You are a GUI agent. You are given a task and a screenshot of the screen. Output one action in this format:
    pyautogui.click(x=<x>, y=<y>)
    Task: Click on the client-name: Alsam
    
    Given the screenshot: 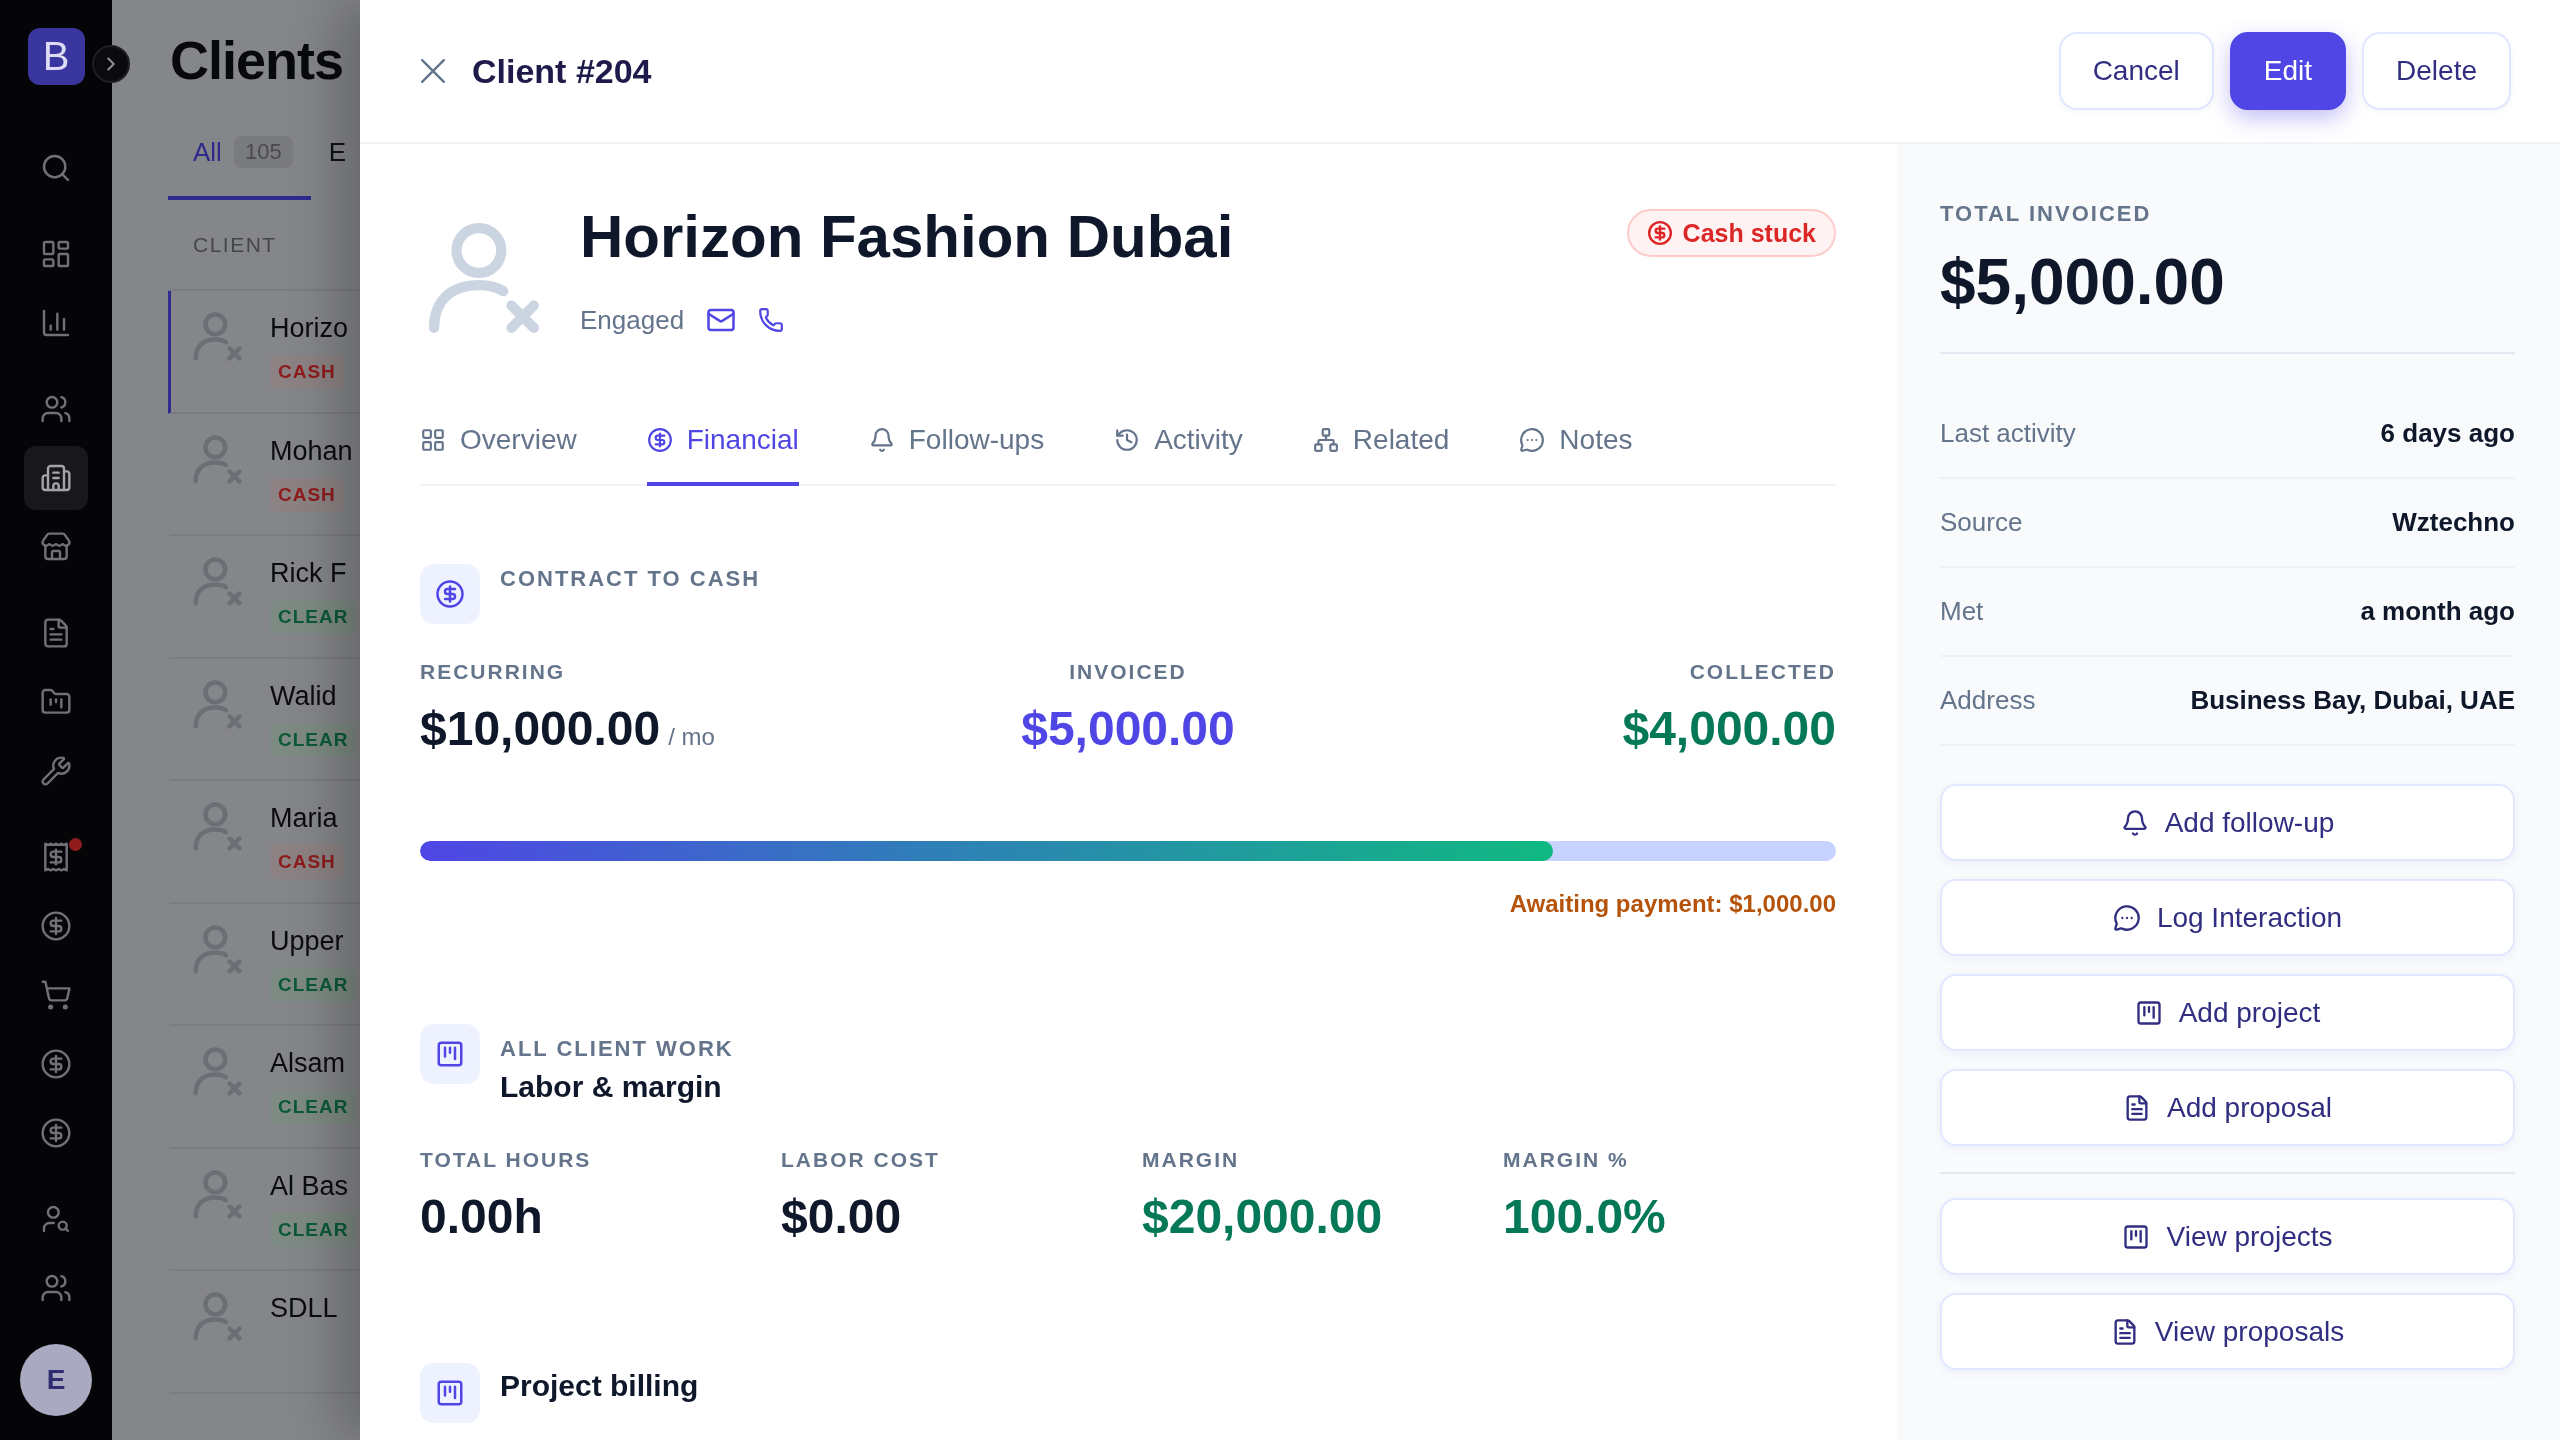 What is the action you would take?
    pyautogui.click(x=307, y=1063)
    